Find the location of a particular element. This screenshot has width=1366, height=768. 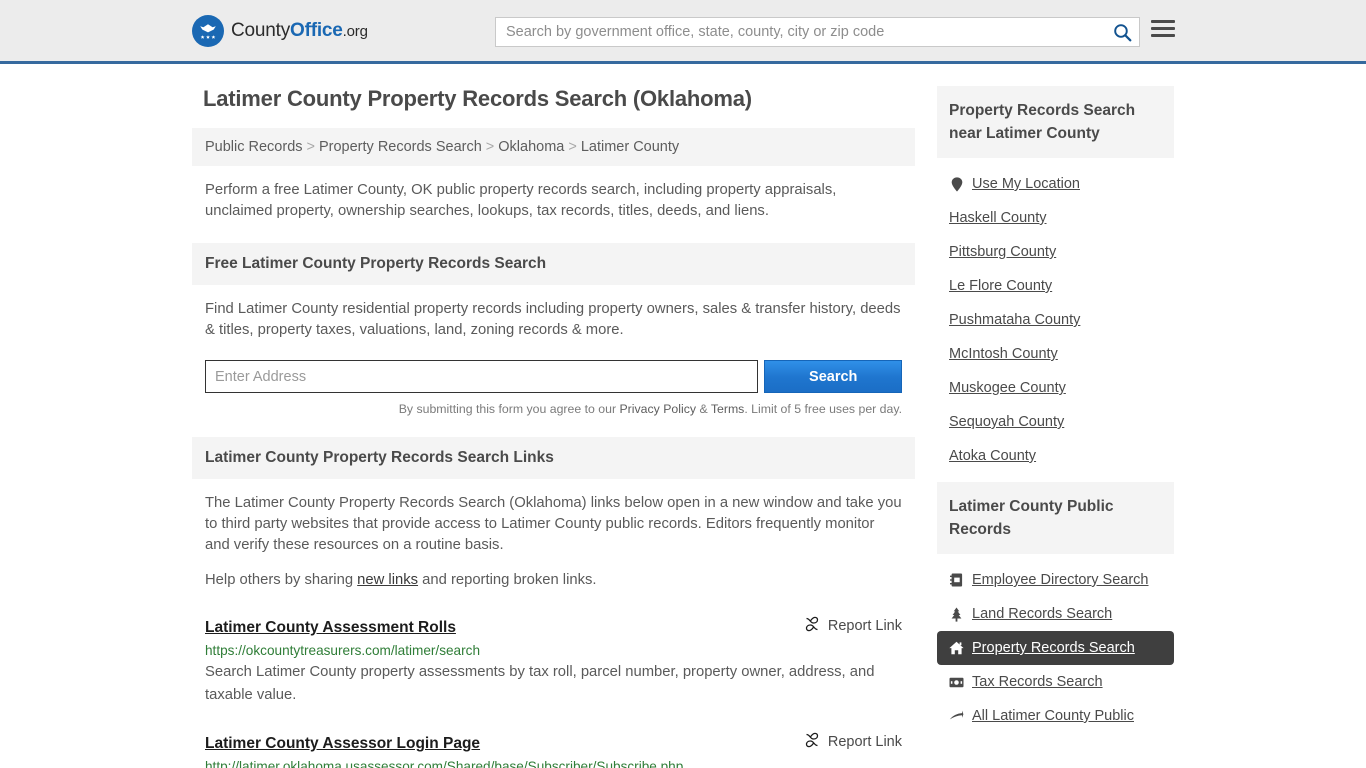

disclaimer-post: . Limit of 5 free uses per day. is located at coordinates (823, 409).